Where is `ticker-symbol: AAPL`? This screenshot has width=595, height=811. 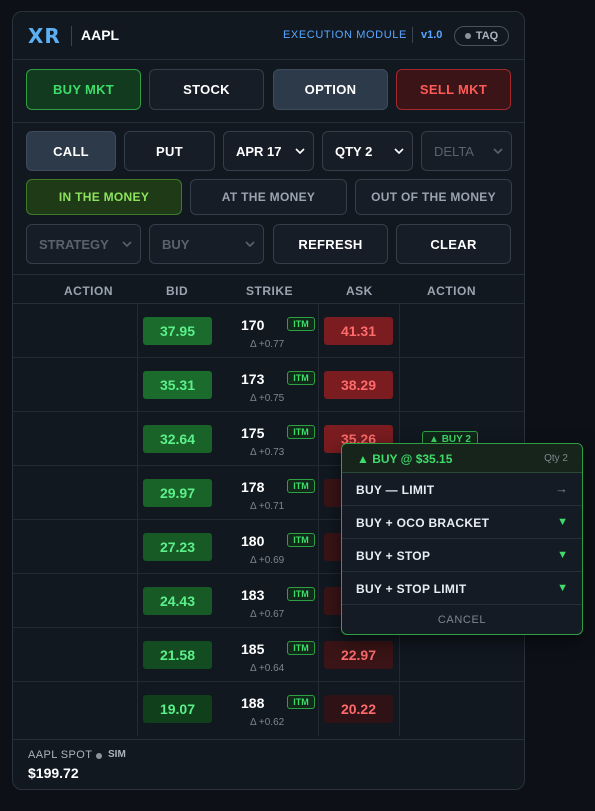
ticker-symbol: AAPL is located at coordinates (100, 35).